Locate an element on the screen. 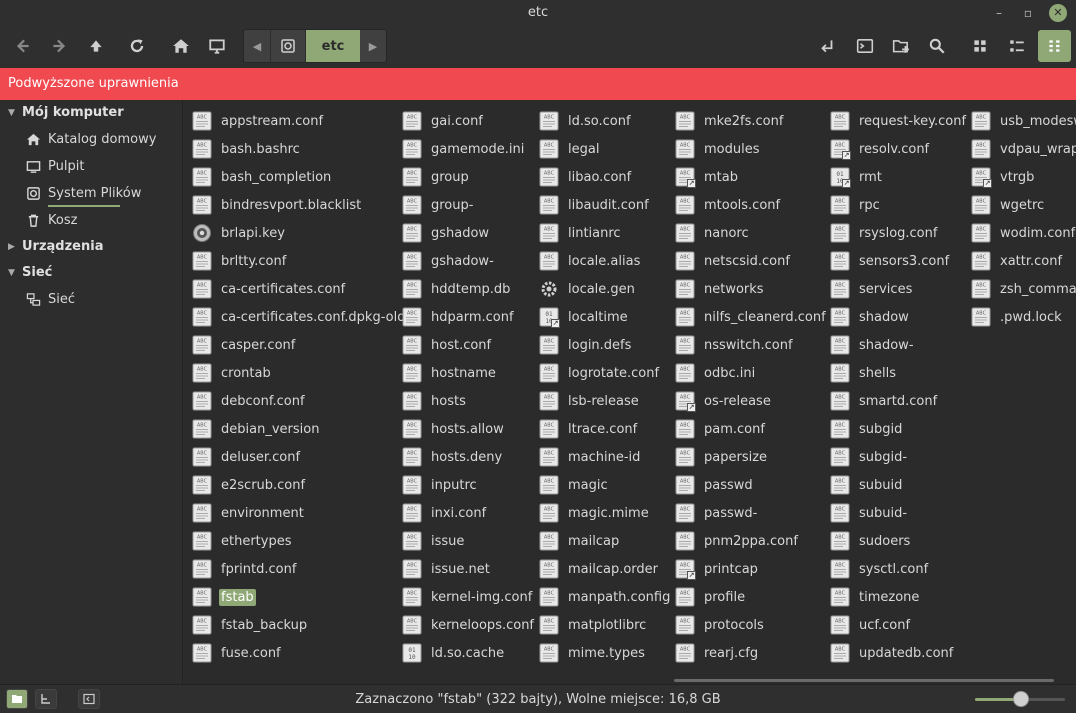 This screenshot has height=713, width=1076. file-item: ABC updatedb.conf is located at coordinates (892, 653).